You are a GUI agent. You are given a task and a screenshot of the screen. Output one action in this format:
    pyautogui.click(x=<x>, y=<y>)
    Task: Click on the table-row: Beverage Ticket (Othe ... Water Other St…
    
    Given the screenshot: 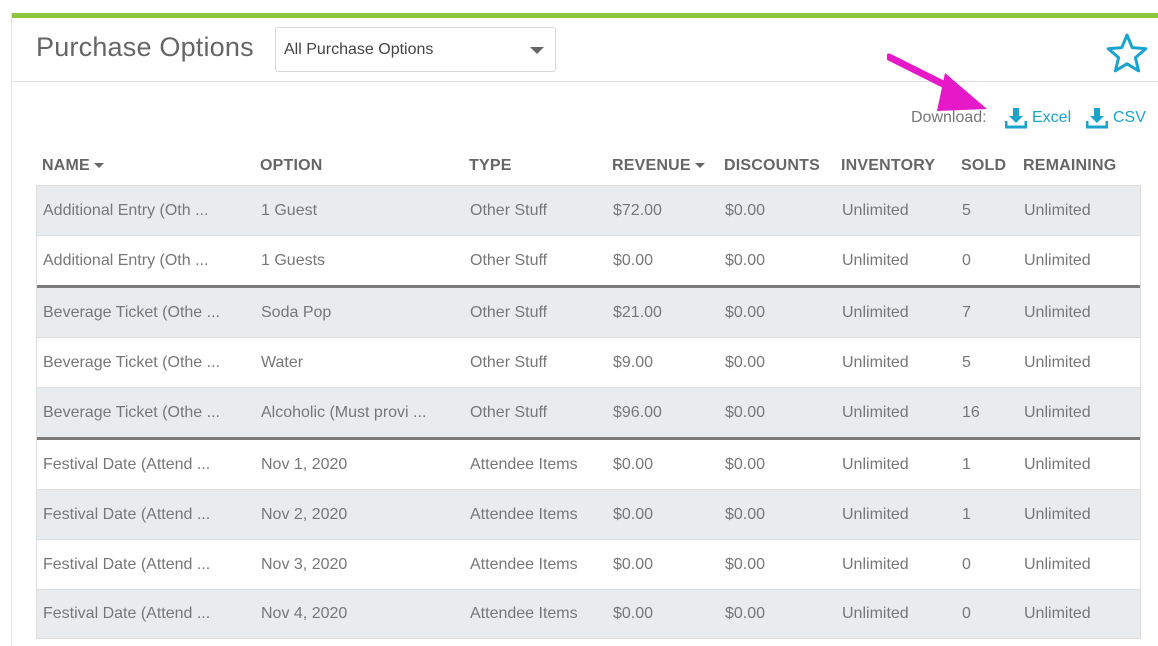 What is the action you would take?
    pyautogui.click(x=588, y=362)
    